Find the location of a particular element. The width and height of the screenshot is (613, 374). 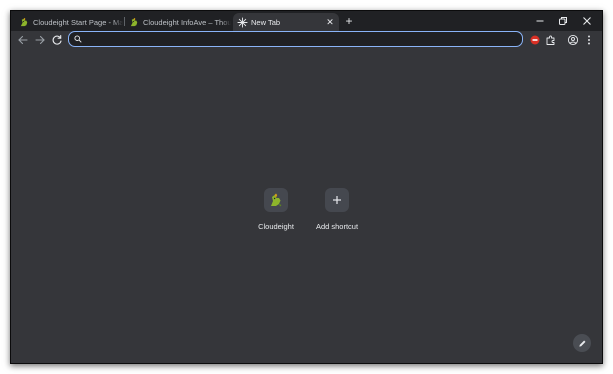

shortcut-label: Cloudeight is located at coordinates (276, 226).